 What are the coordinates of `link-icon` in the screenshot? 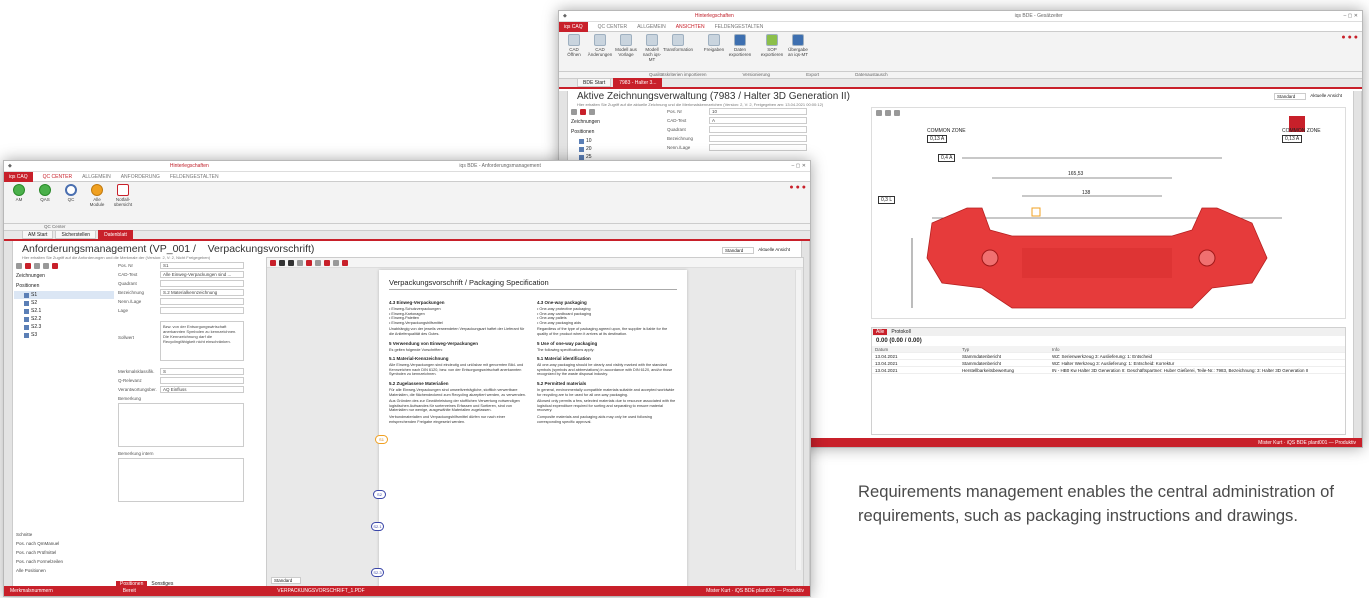 It's located at (46, 266).